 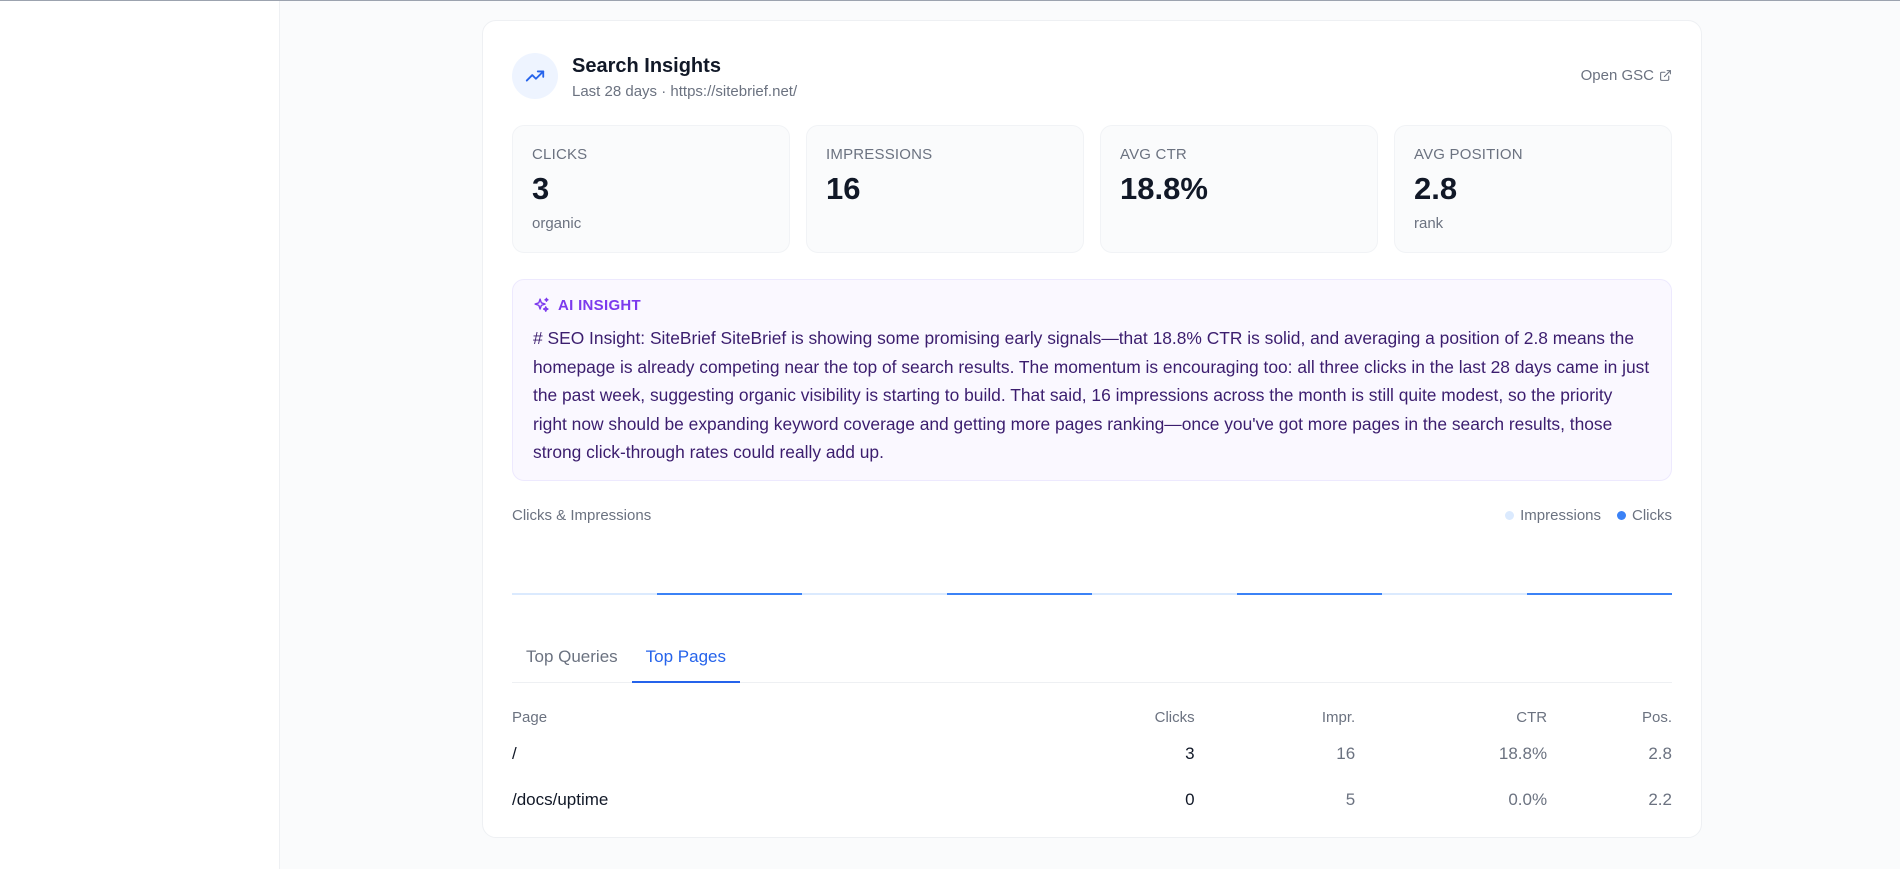 What do you see at coordinates (1528, 799) in the screenshot?
I see `cell-ctr: 0.0%` at bounding box center [1528, 799].